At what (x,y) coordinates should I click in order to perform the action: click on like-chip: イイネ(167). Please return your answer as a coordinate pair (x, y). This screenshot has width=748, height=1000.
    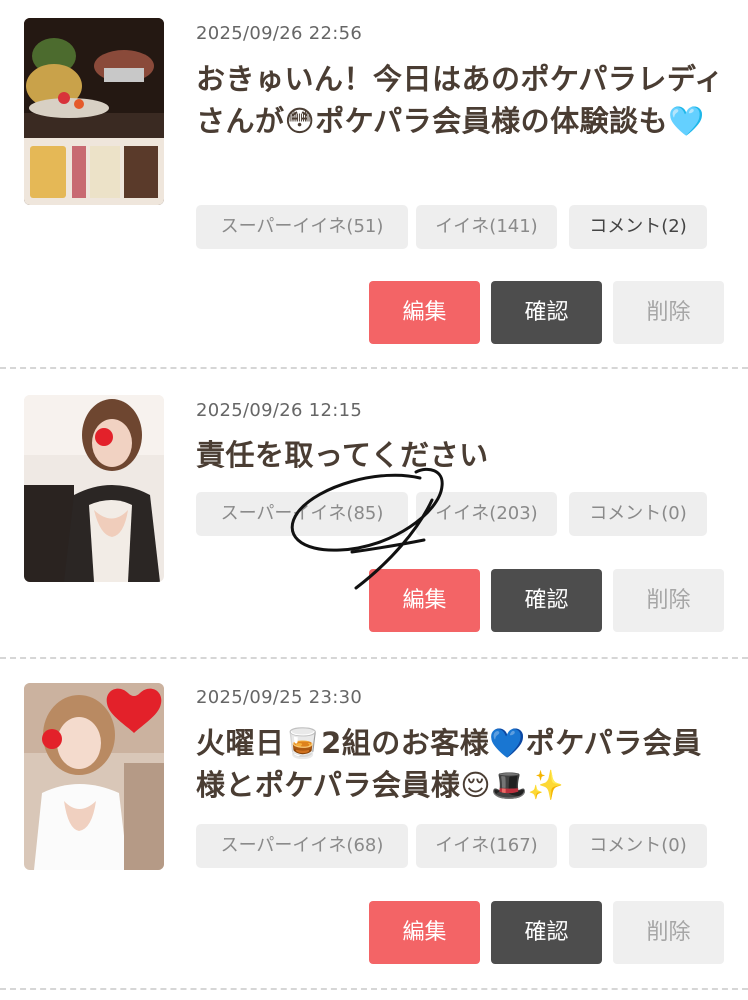
    Looking at the image, I should click on (486, 846).